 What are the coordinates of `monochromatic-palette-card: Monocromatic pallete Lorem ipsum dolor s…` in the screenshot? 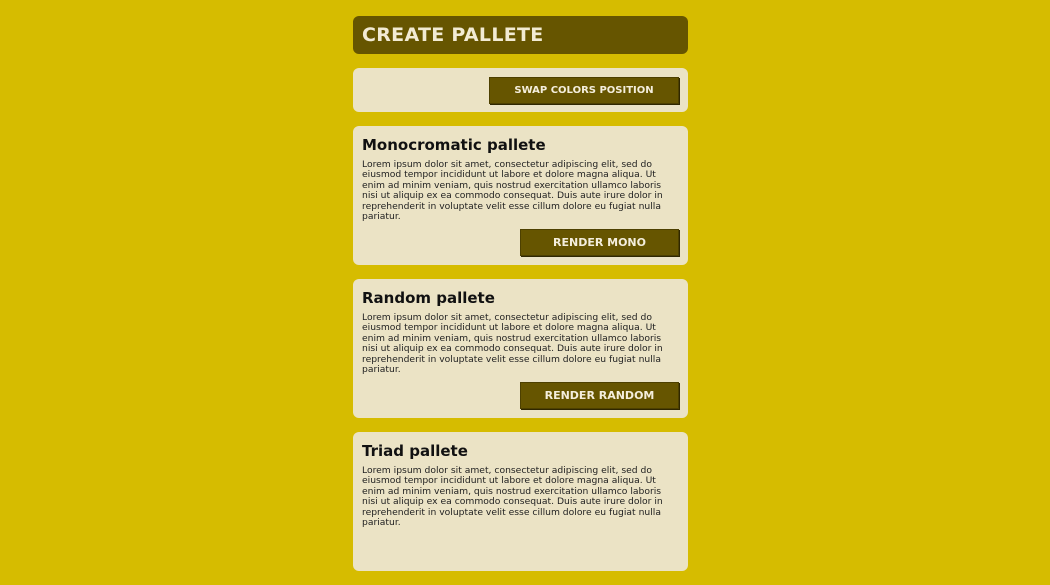 It's located at (520, 195).